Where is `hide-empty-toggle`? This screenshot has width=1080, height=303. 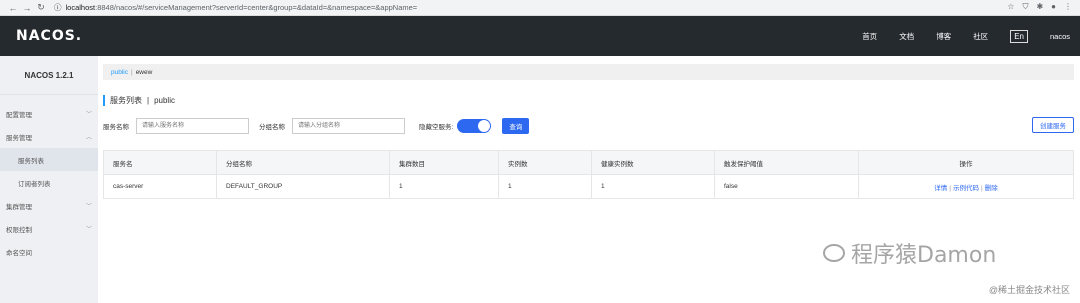 hide-empty-toggle is located at coordinates (474, 125).